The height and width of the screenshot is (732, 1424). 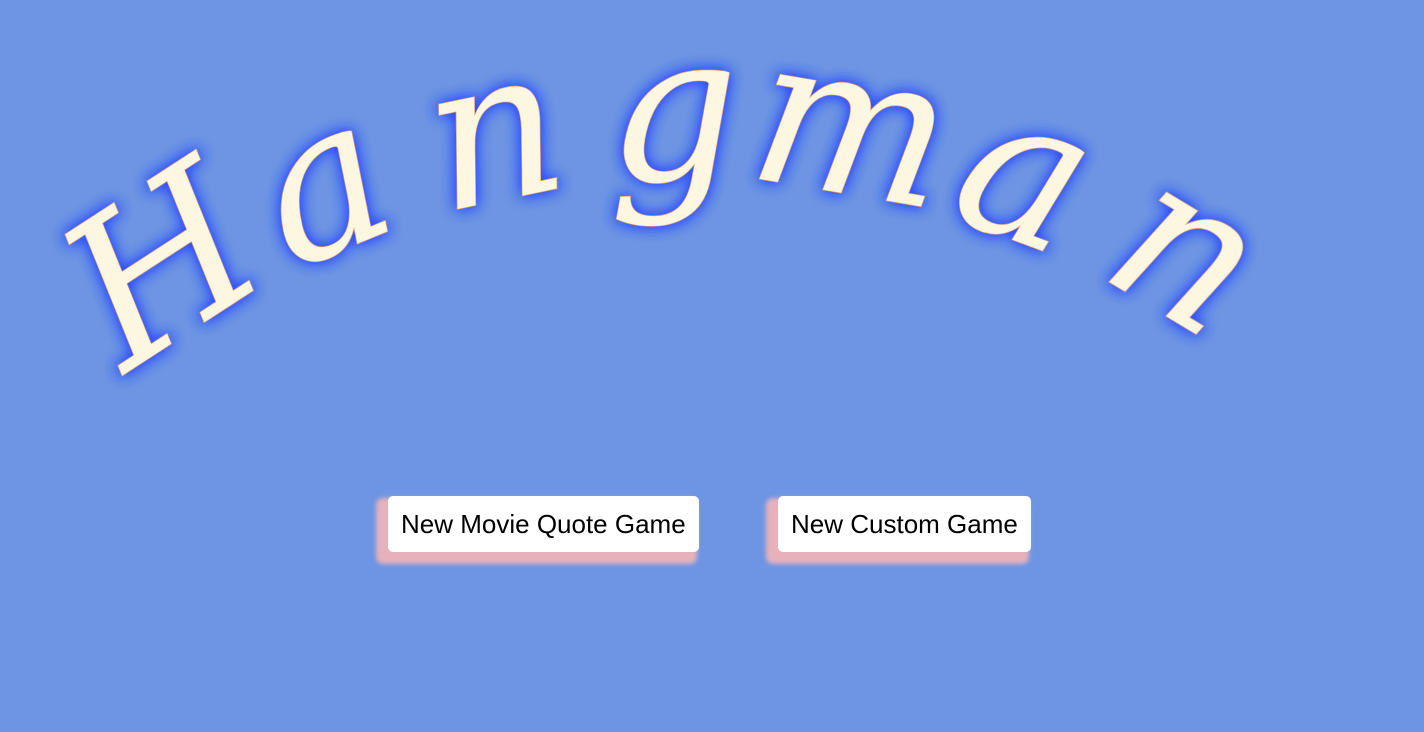 What do you see at coordinates (672, 115) in the screenshot?
I see `title-letter: g` at bounding box center [672, 115].